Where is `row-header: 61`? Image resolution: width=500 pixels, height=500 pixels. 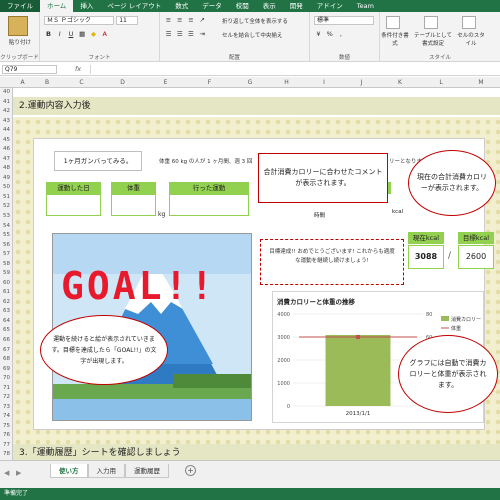 row-header: 61 is located at coordinates (6, 293).